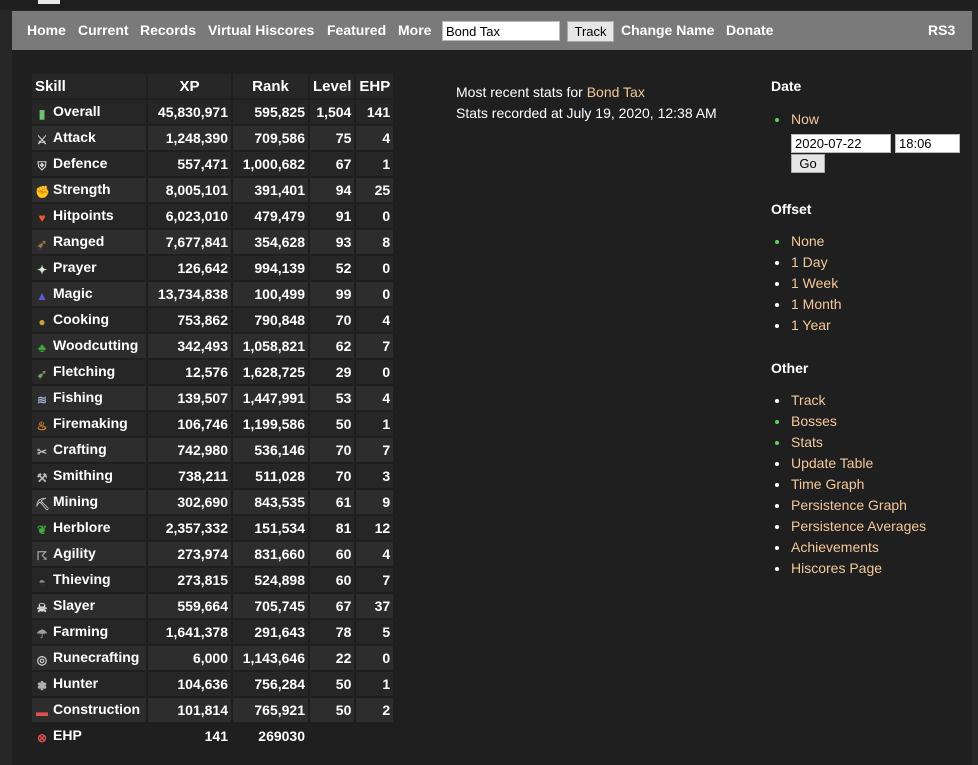 The width and height of the screenshot is (978, 765). I want to click on nav-records: Records, so click(168, 30).